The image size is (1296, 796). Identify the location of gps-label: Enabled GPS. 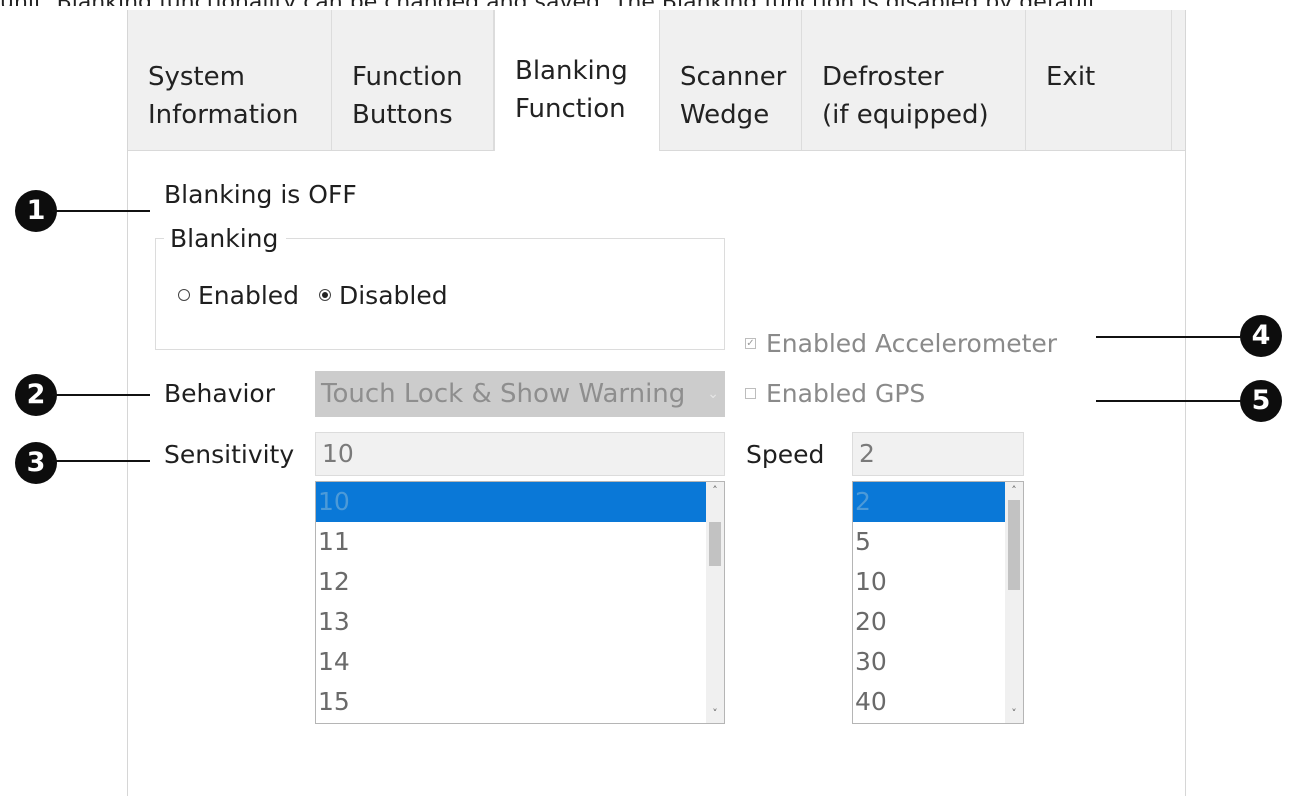
(846, 393).